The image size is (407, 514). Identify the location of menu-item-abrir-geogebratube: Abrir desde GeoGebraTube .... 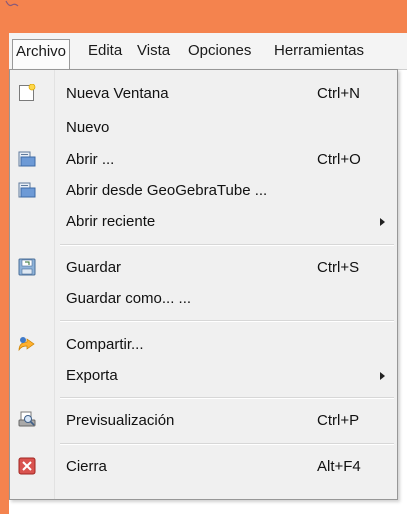
(203, 191).